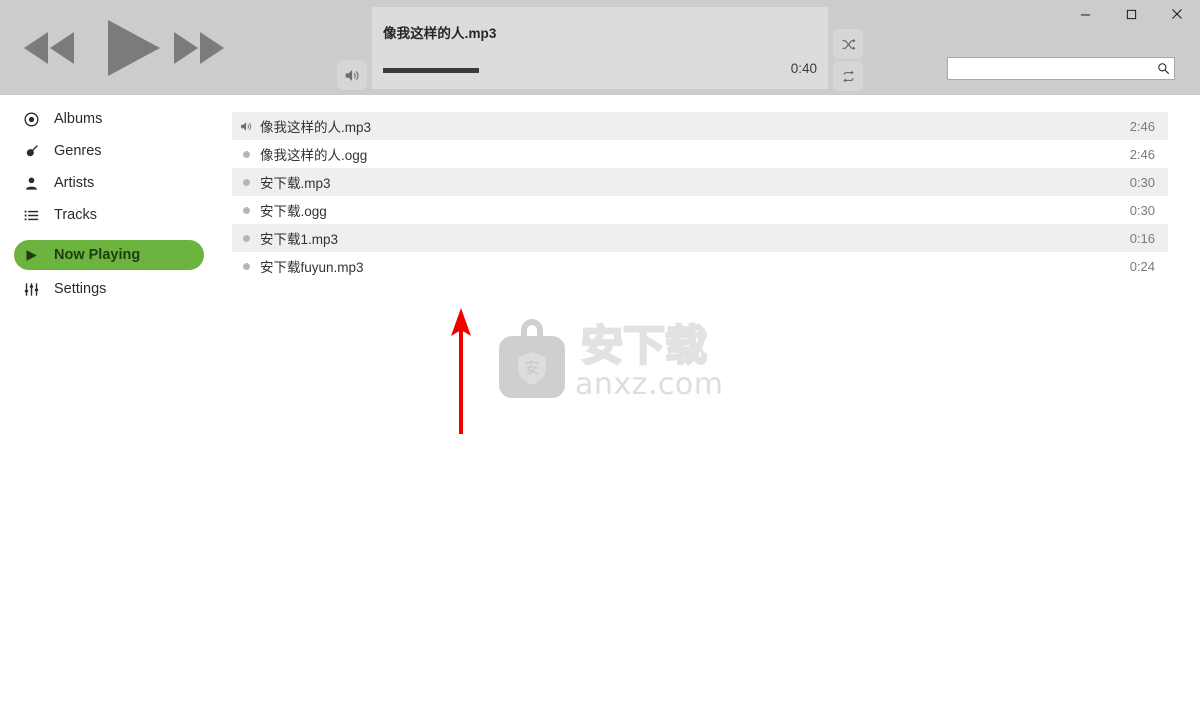  What do you see at coordinates (1142, 266) in the screenshot?
I see `track-duration: 0:24` at bounding box center [1142, 266].